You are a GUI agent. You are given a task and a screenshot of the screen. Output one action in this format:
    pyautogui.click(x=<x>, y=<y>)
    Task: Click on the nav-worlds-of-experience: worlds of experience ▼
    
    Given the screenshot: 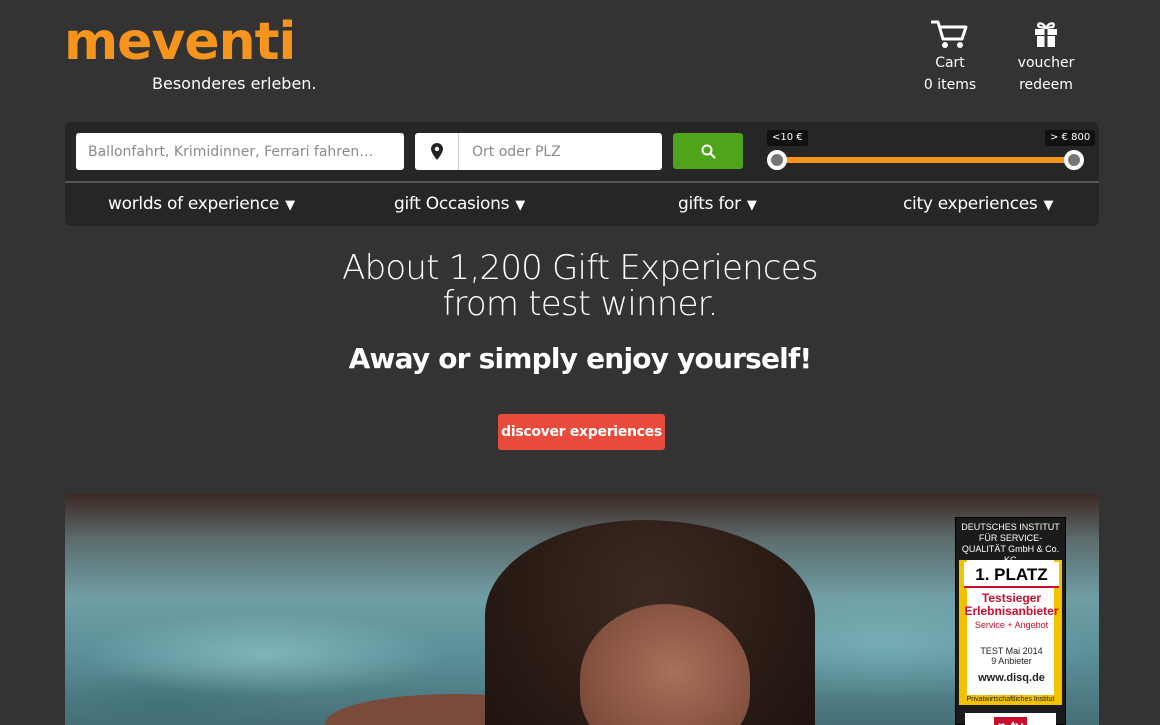 What is the action you would take?
    pyautogui.click(x=201, y=204)
    